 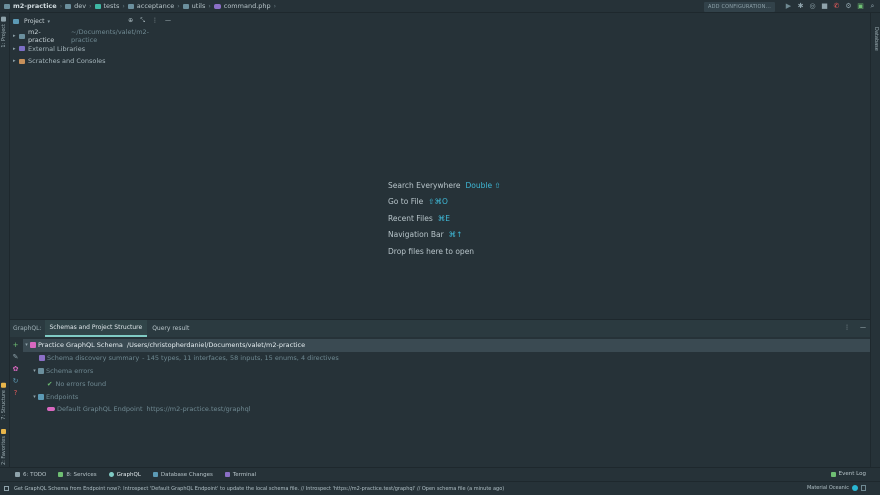 What do you see at coordinates (15, 369) in the screenshot?
I see `graphql-config-icon: ✿` at bounding box center [15, 369].